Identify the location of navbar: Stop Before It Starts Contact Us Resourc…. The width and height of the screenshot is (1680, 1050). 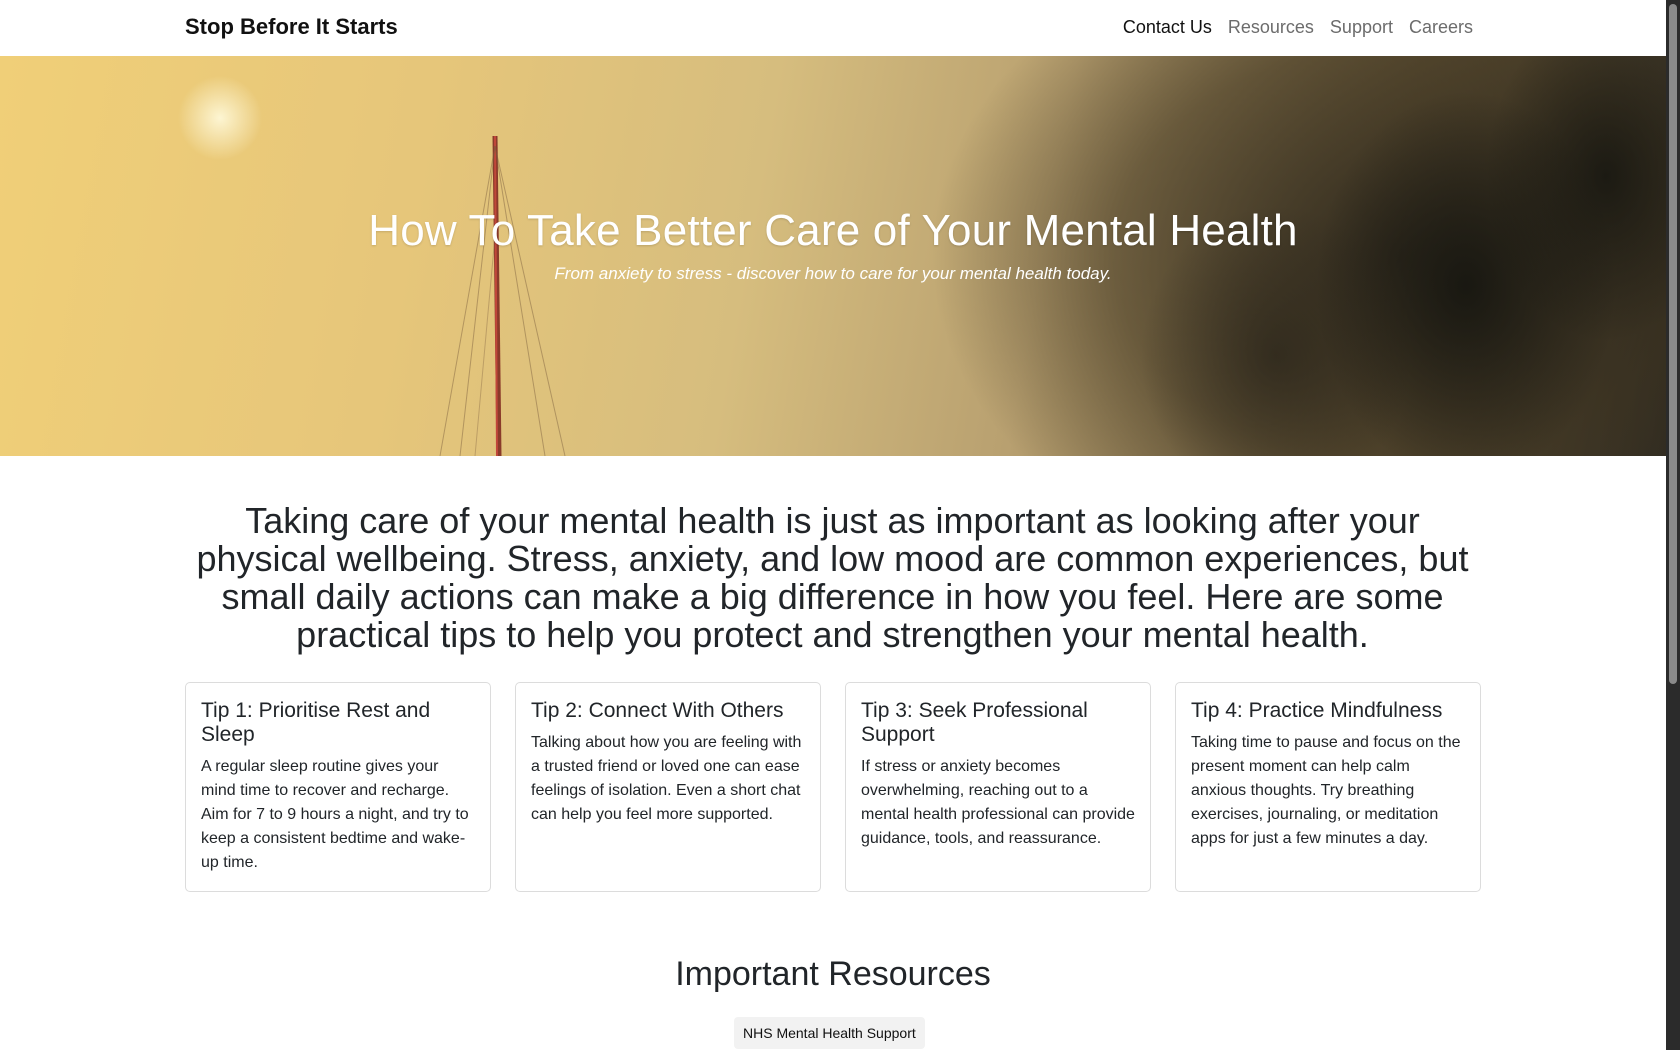
(833, 28).